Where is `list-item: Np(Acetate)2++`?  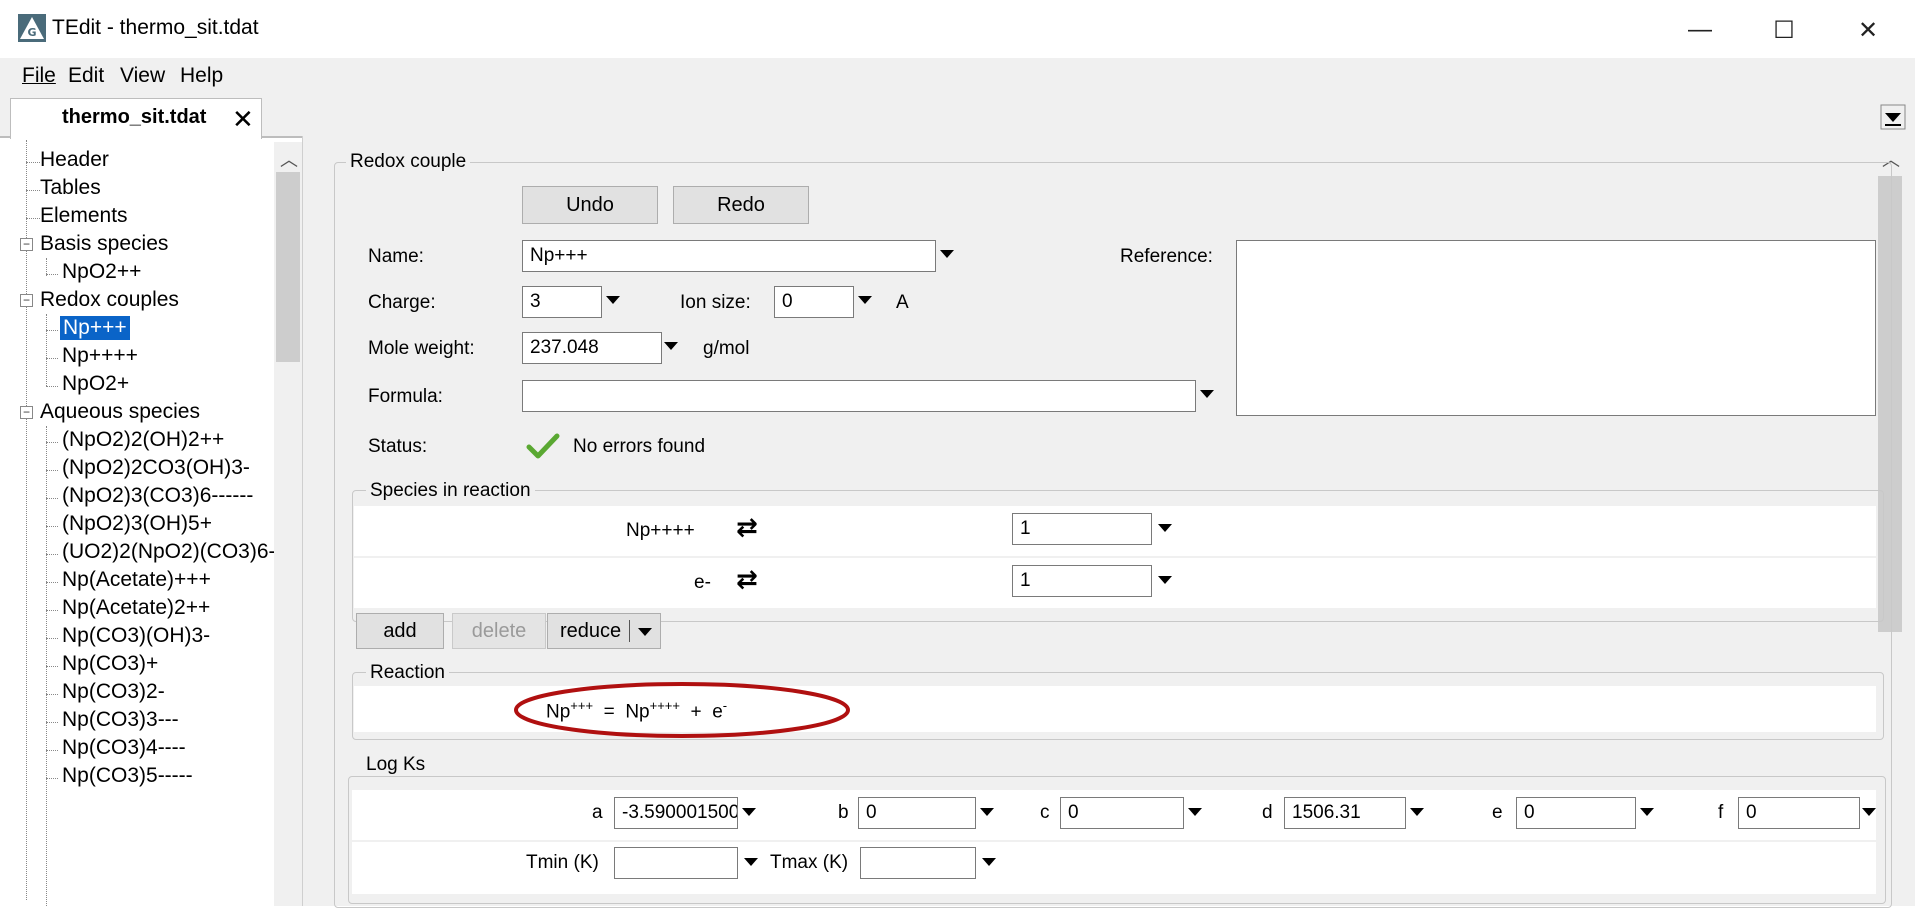 list-item: Np(Acetate)2++ is located at coordinates (136, 608).